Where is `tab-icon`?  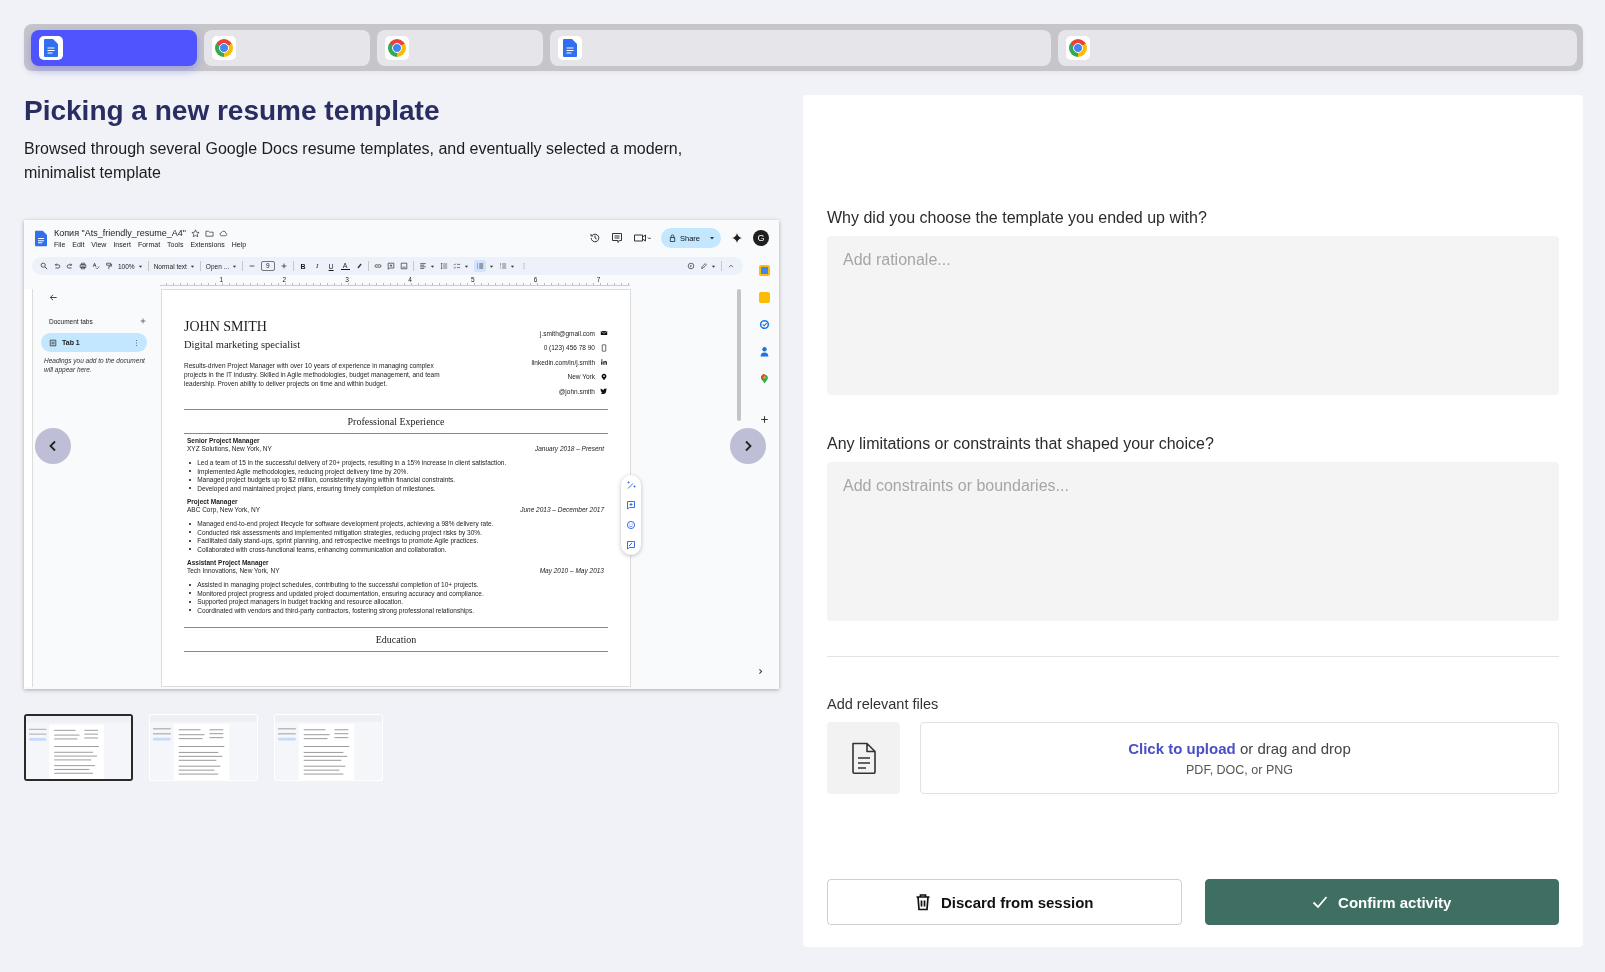 tab-icon is located at coordinates (53, 342).